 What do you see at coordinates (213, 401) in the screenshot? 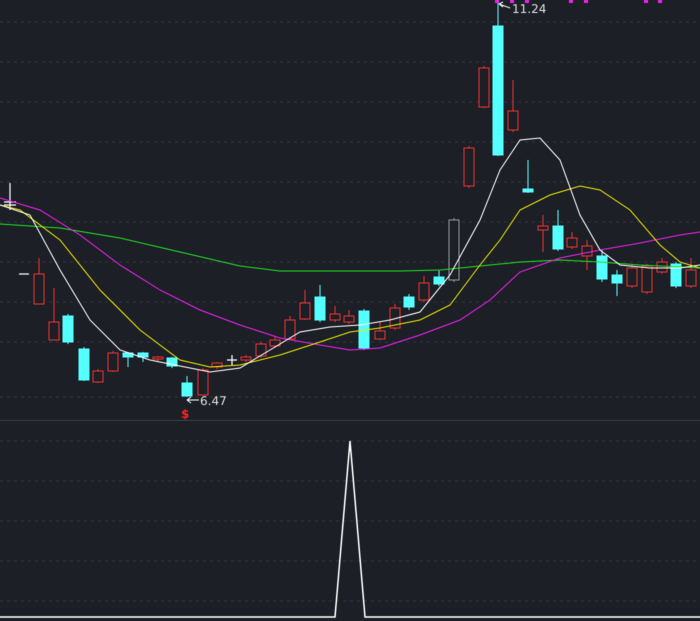
I see `low-price-label: 6.47` at bounding box center [213, 401].